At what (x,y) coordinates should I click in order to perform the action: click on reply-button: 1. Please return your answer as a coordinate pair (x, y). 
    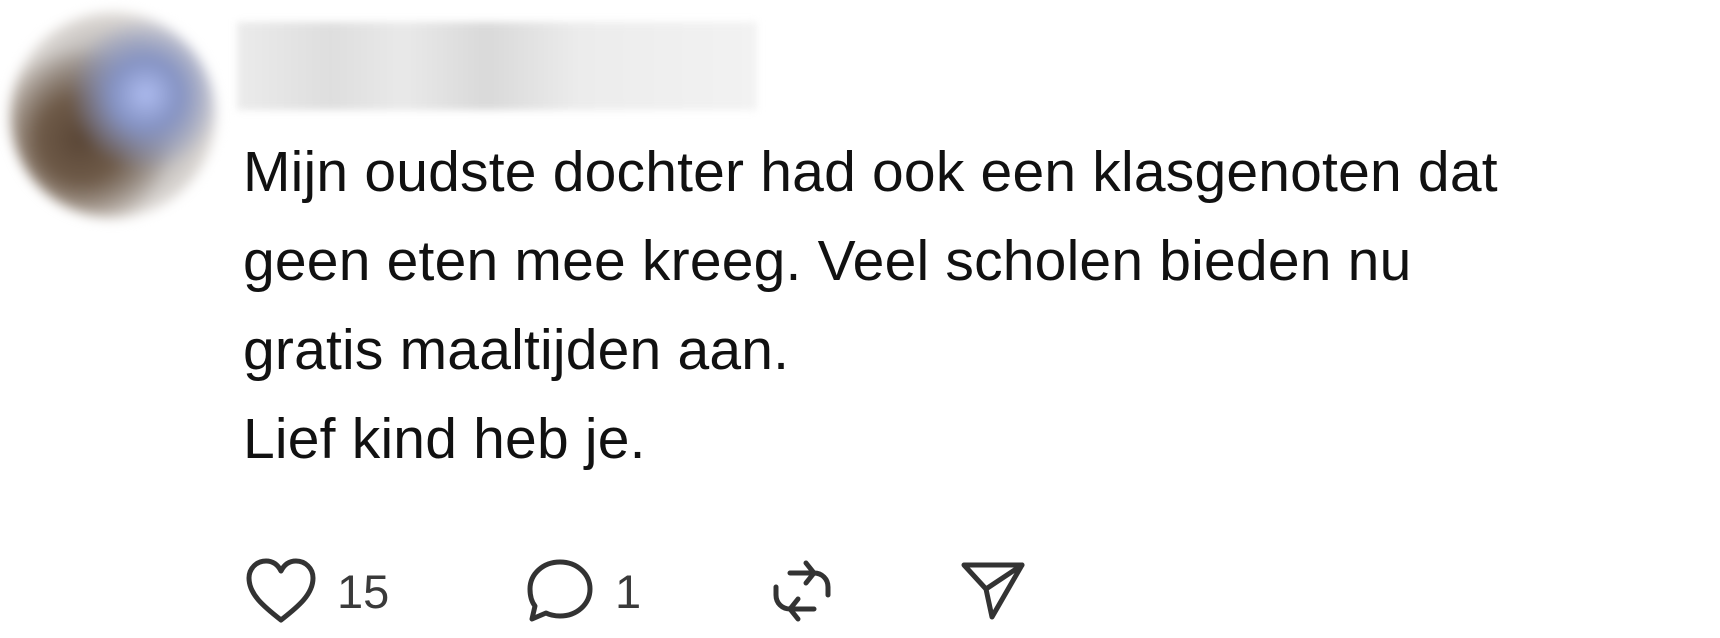
    Looking at the image, I should click on (644, 591).